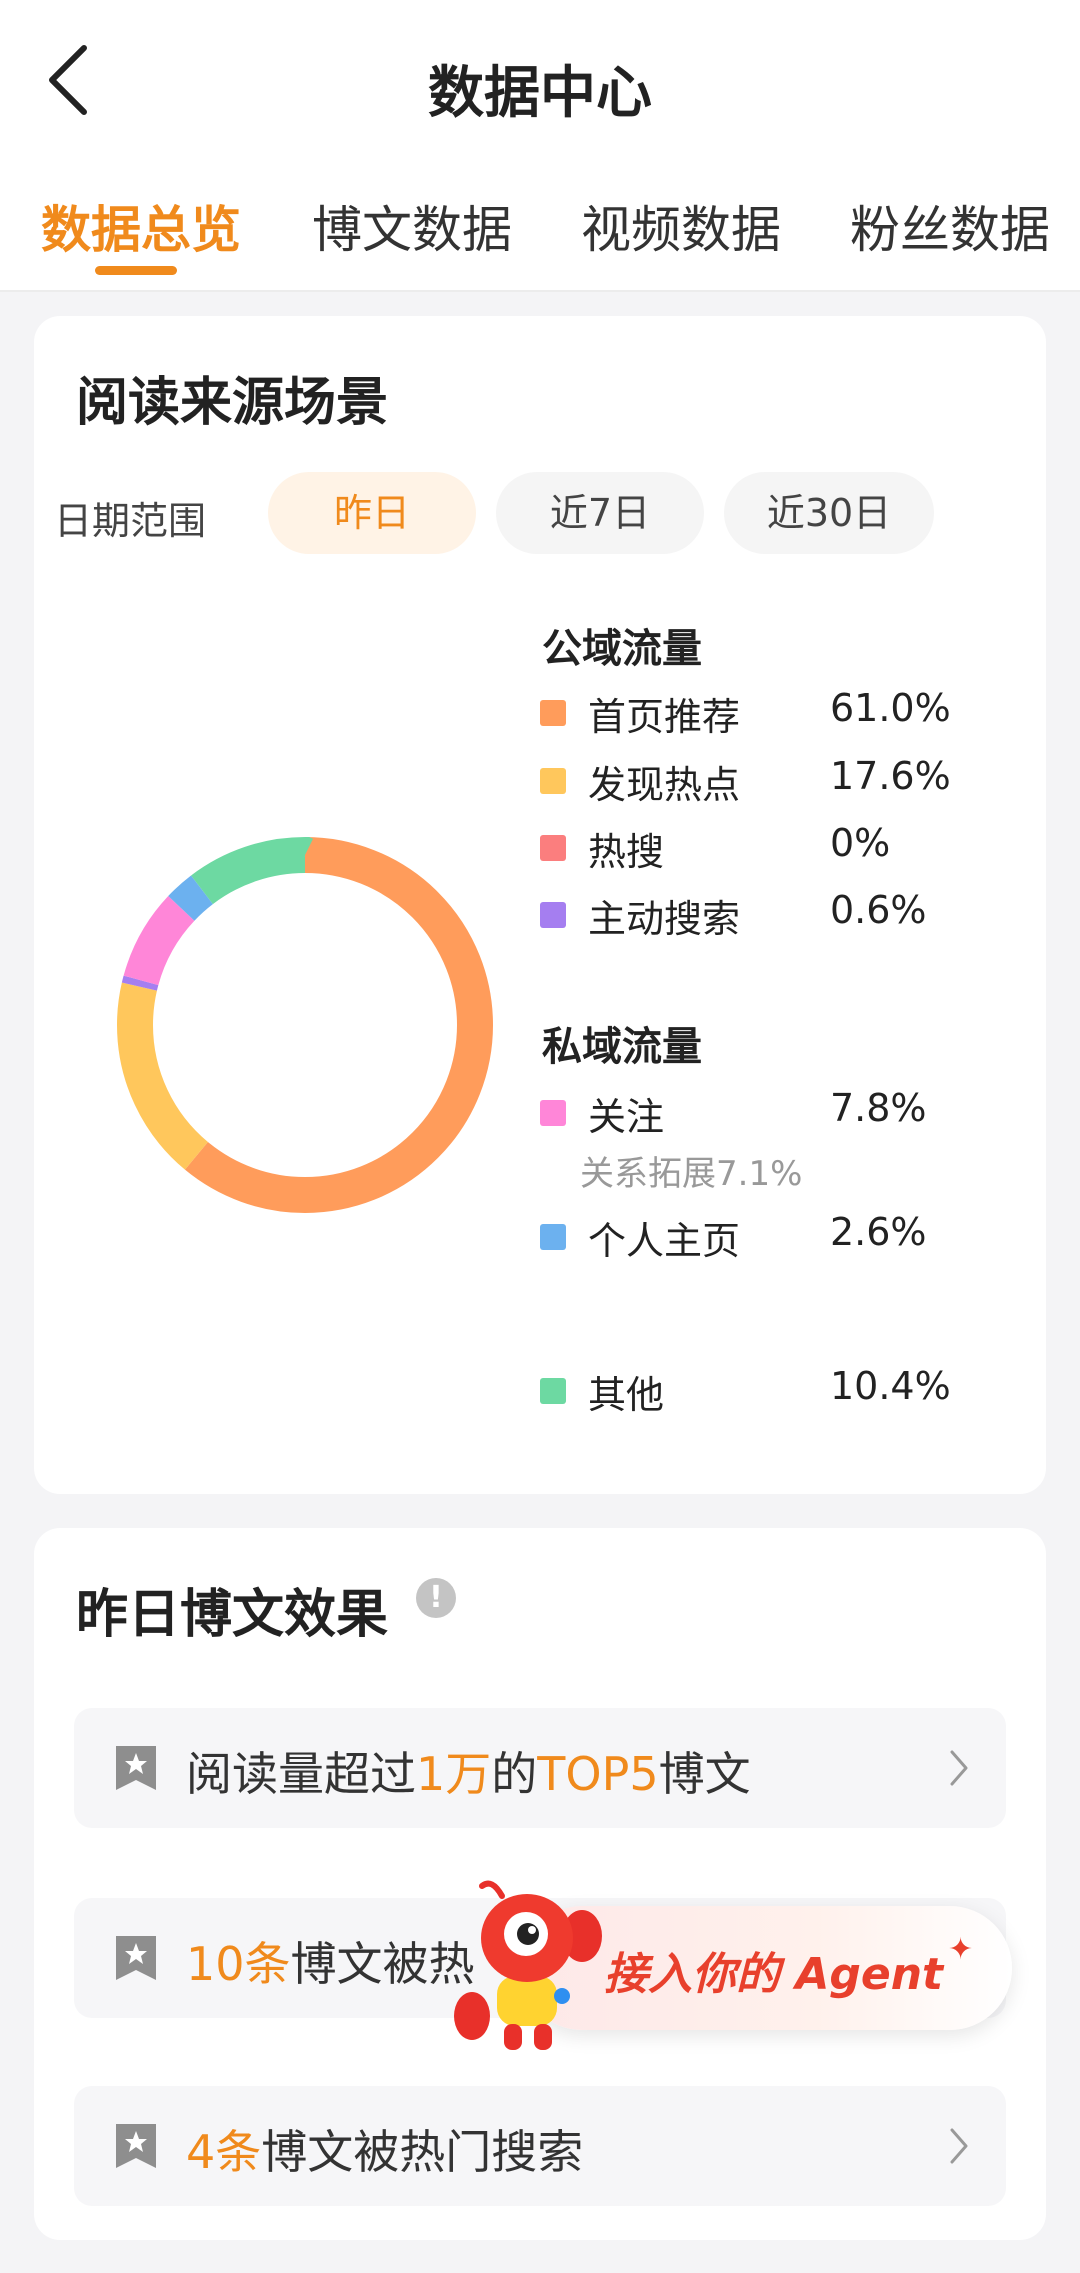  What do you see at coordinates (664, 785) in the screenshot?
I see `legend-label: 发现热点` at bounding box center [664, 785].